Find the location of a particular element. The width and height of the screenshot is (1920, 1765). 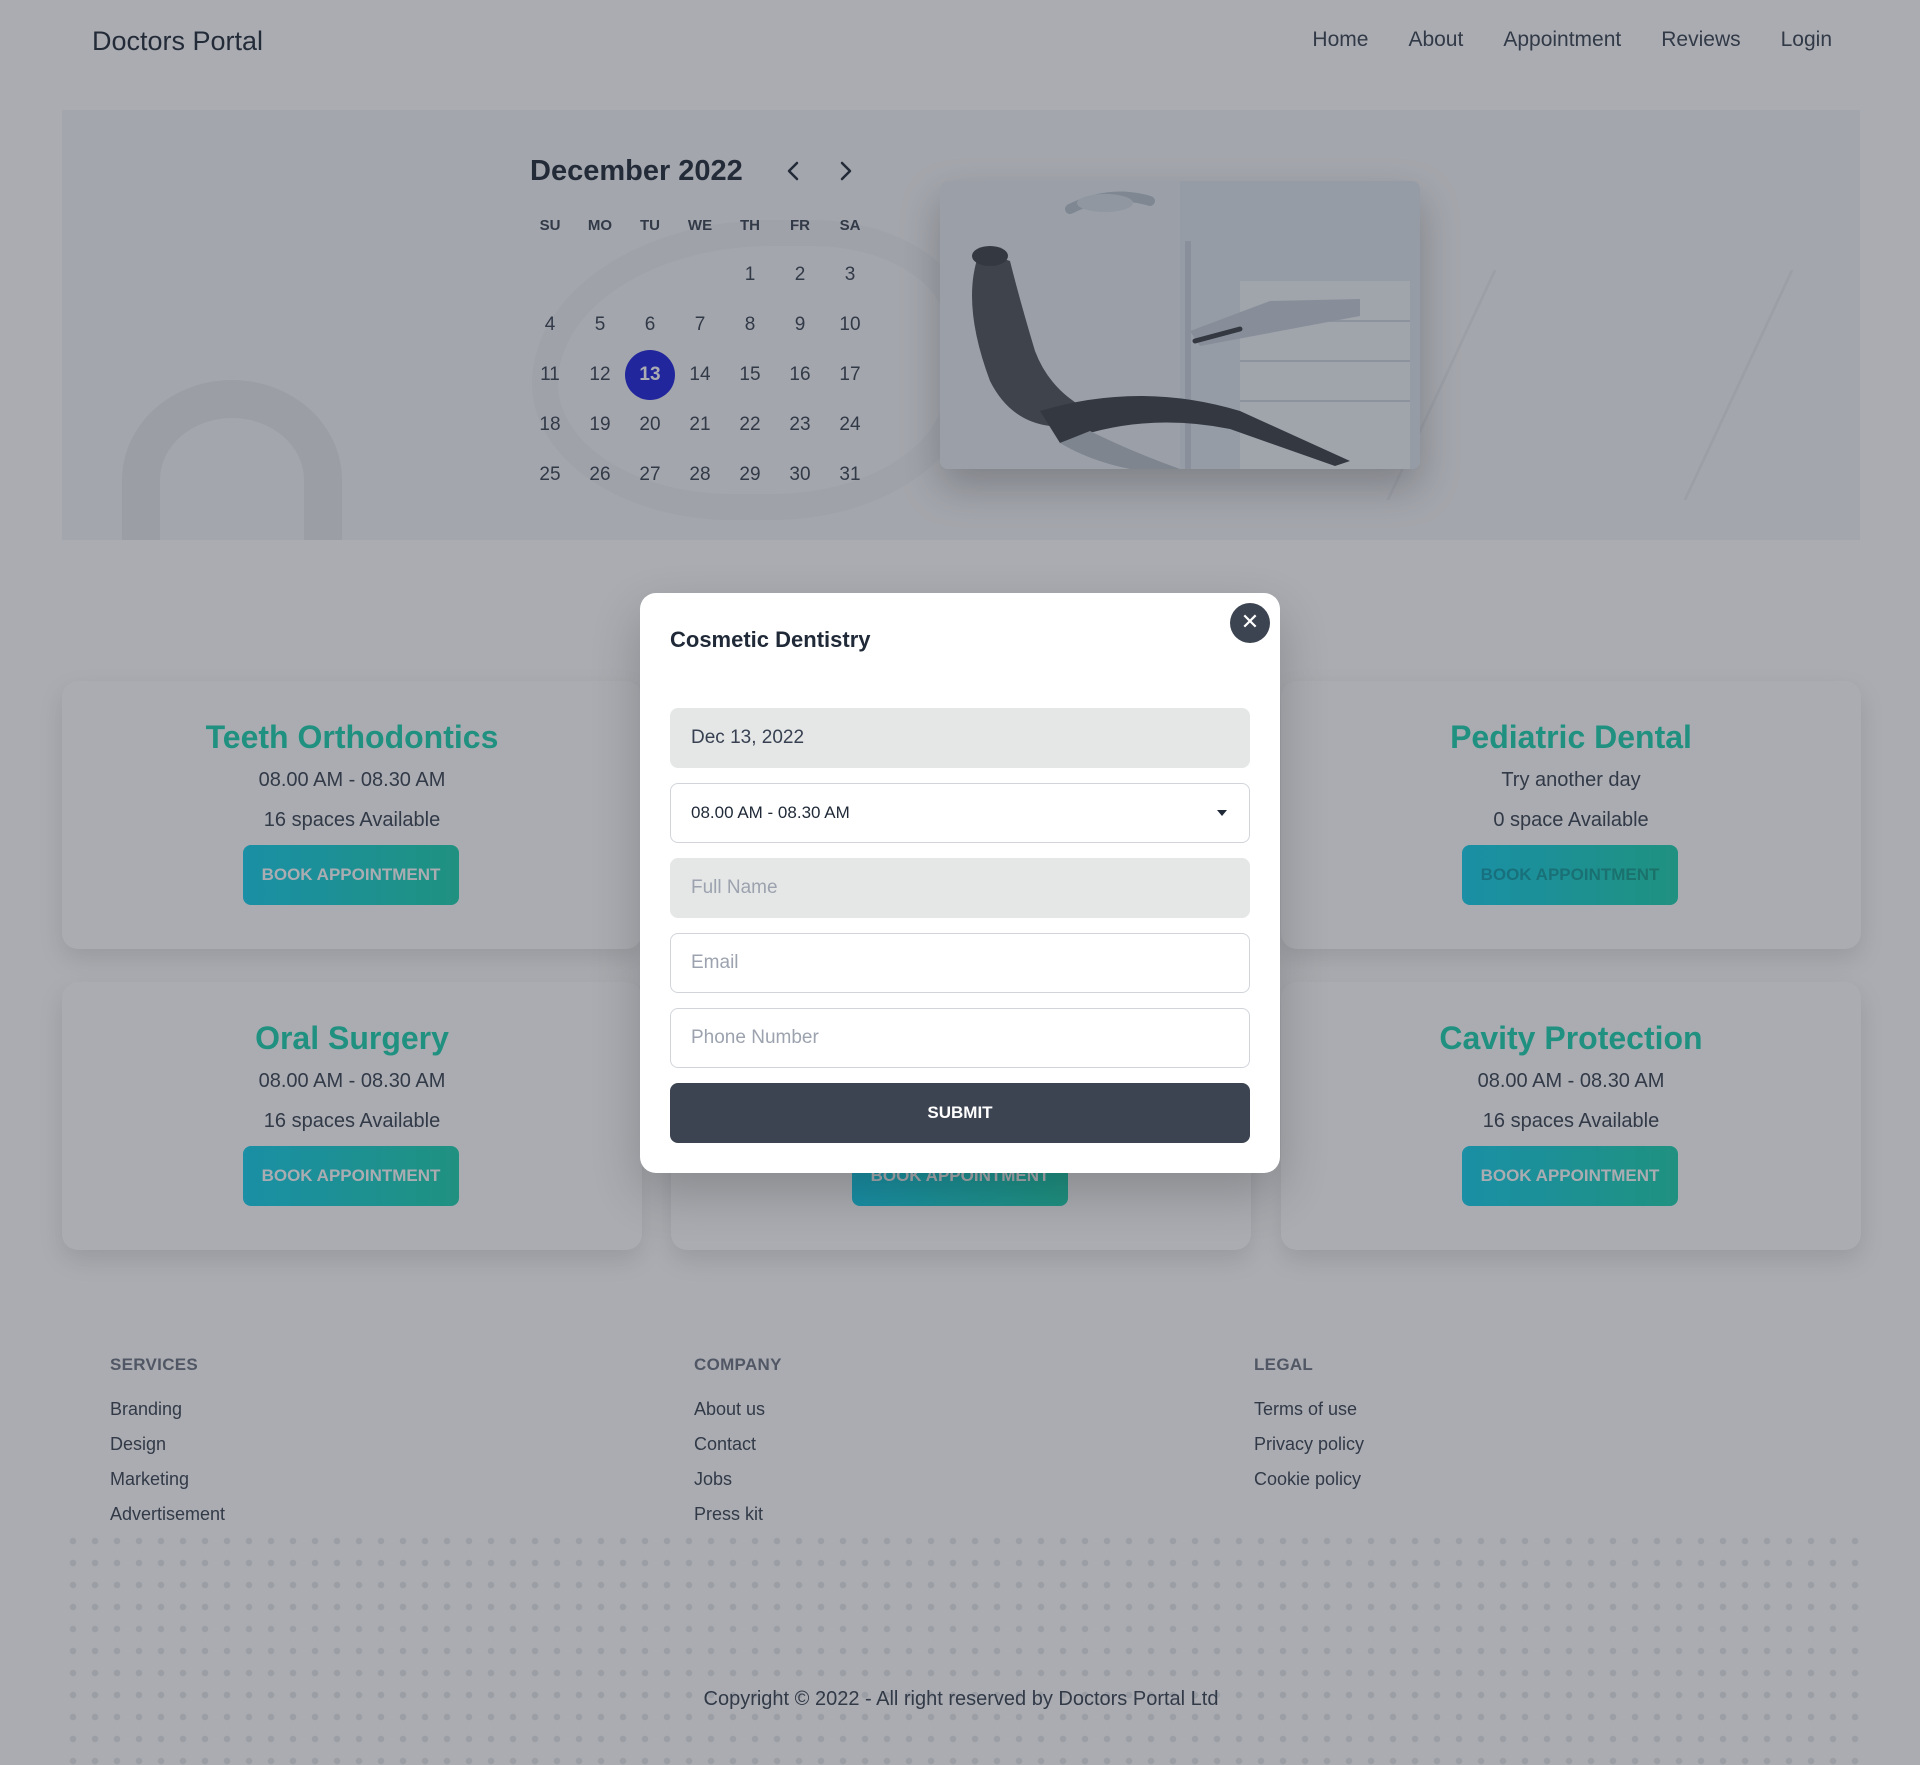

date-field: Dec 13, 2022 is located at coordinates (960, 738).